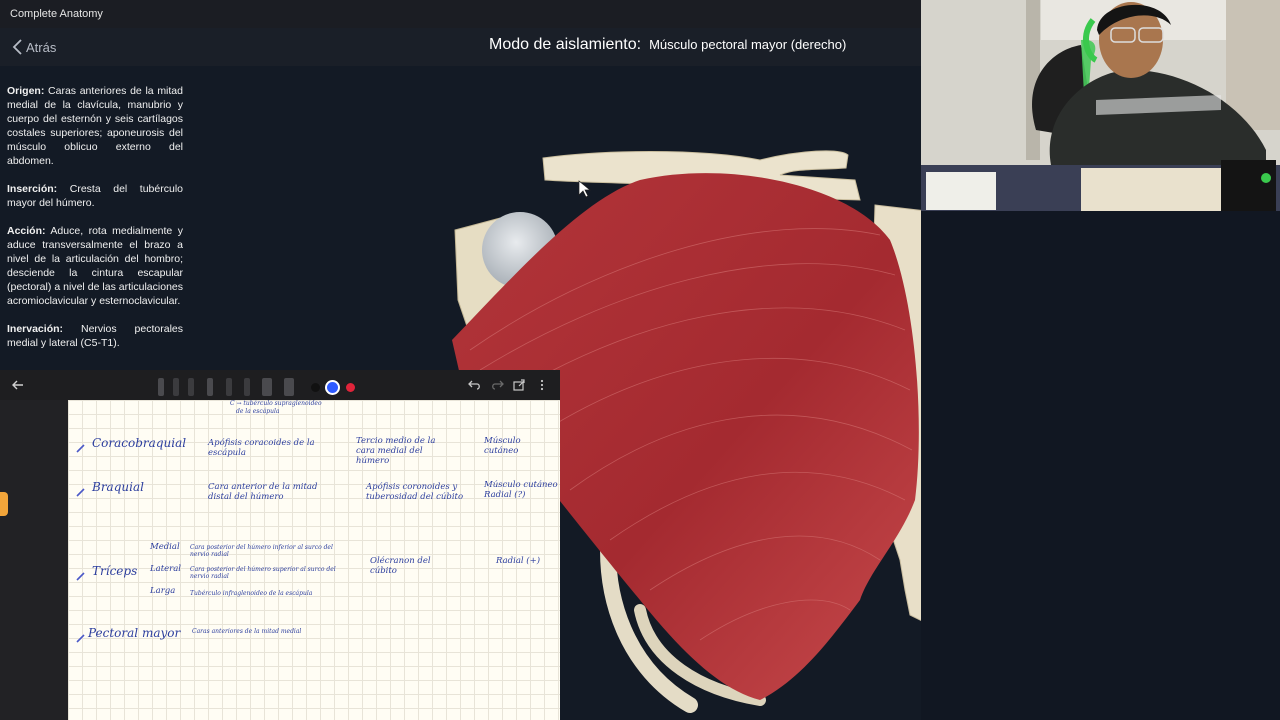 Image resolution: width=1280 pixels, height=720 pixels. Describe the element at coordinates (41, 47) in the screenshot. I see `back-label: Atrás` at that location.